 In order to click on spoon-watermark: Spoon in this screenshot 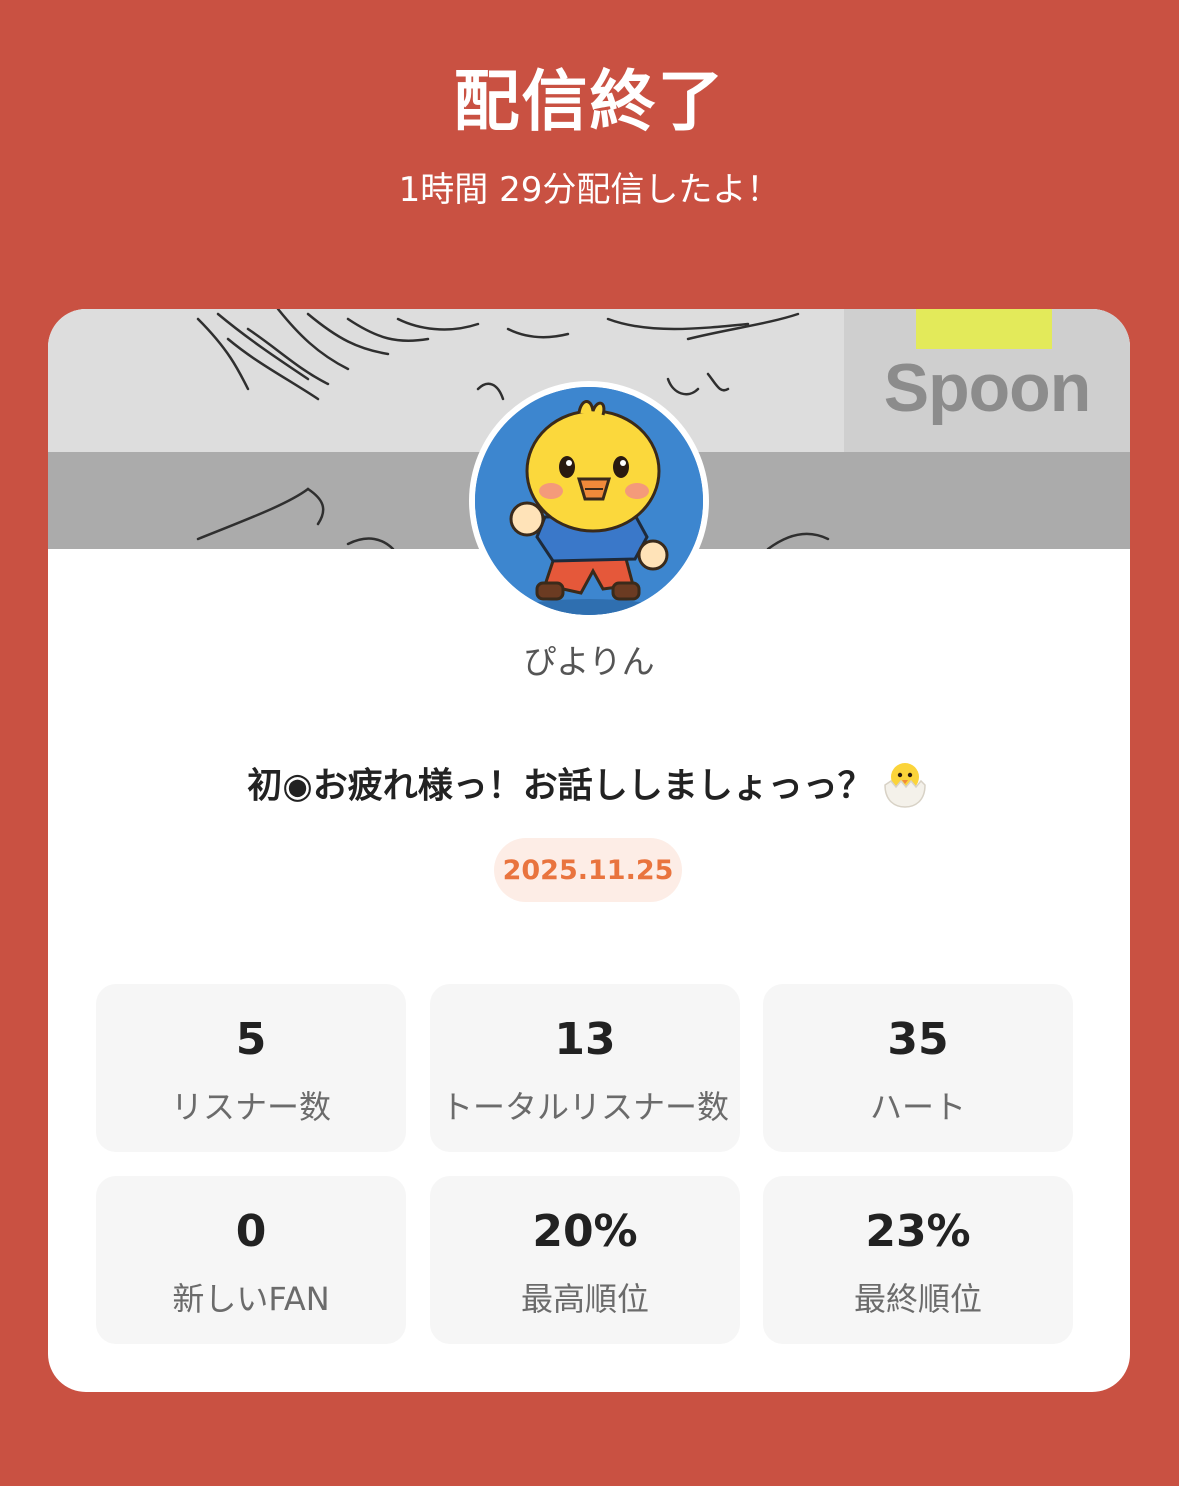, I will do `click(987, 380)`.